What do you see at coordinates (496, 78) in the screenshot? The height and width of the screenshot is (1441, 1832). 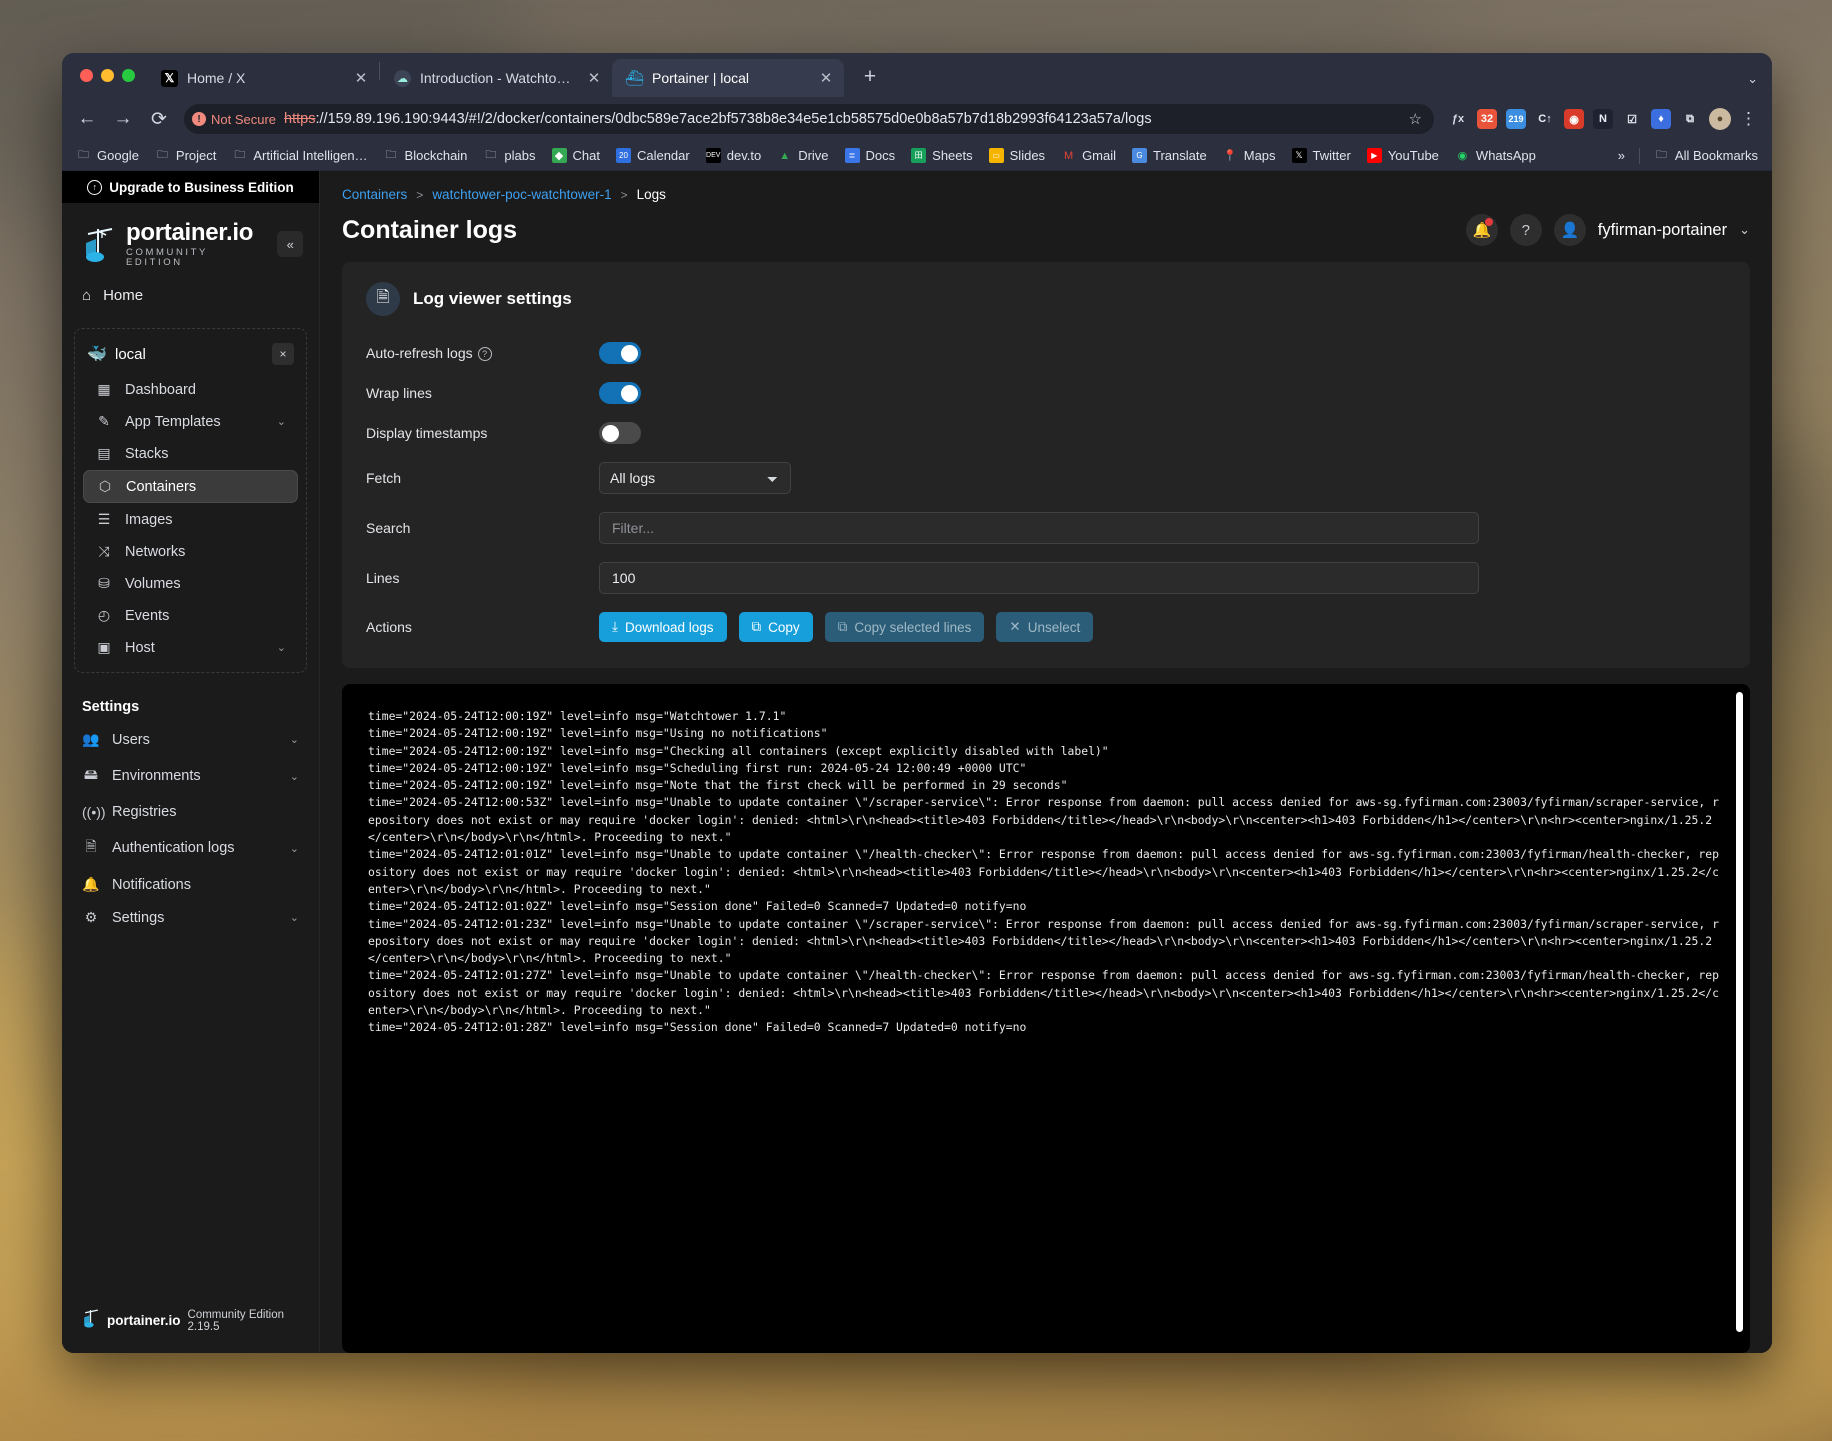 I see `browser-tab-watchtower: ☁ Introduction - Watchtower ✕` at bounding box center [496, 78].